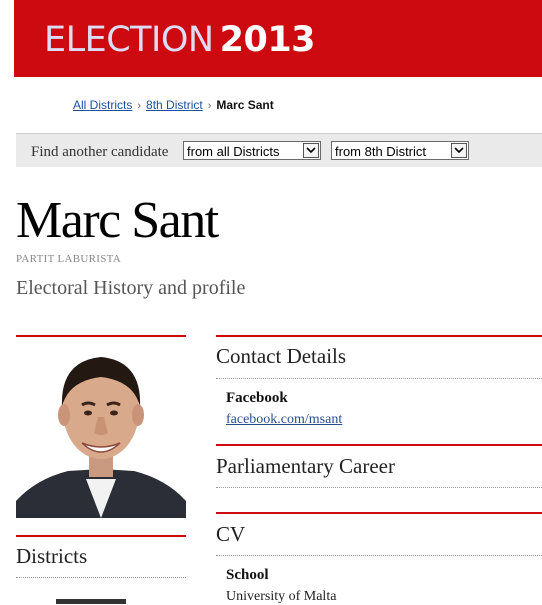  What do you see at coordinates (379, 487) in the screenshot?
I see `career-divider-dotted` at bounding box center [379, 487].